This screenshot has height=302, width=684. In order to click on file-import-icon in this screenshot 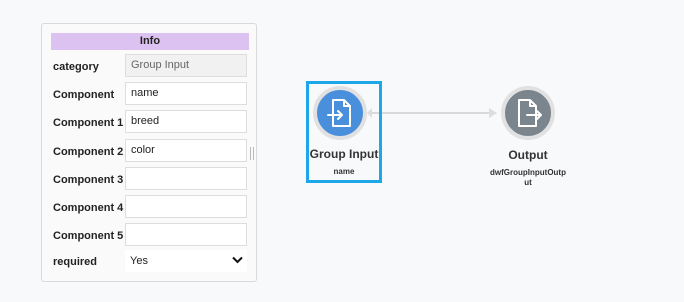, I will do `click(339, 113)`.